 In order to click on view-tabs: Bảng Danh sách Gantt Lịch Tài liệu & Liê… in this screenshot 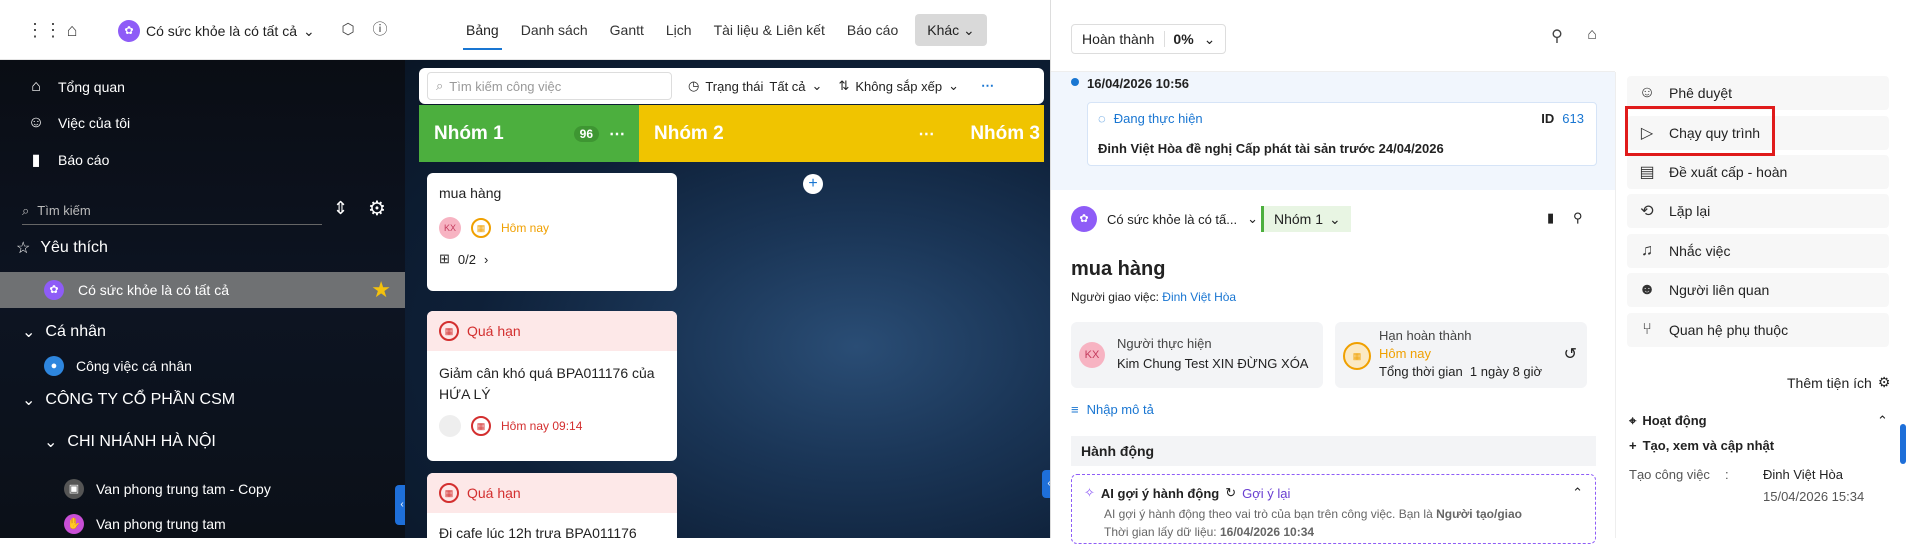, I will do `click(721, 30)`.